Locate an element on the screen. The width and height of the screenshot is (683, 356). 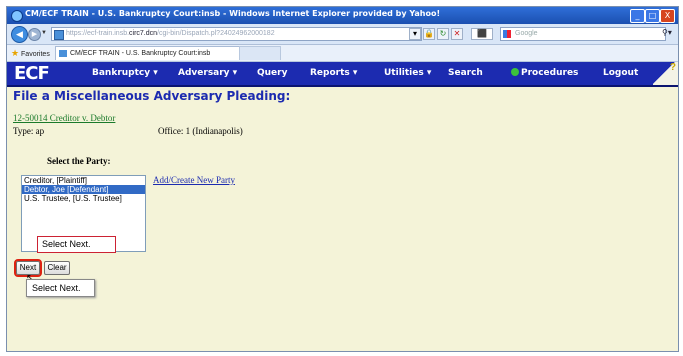
listbox-callout: Select Next. is located at coordinates (76, 244).